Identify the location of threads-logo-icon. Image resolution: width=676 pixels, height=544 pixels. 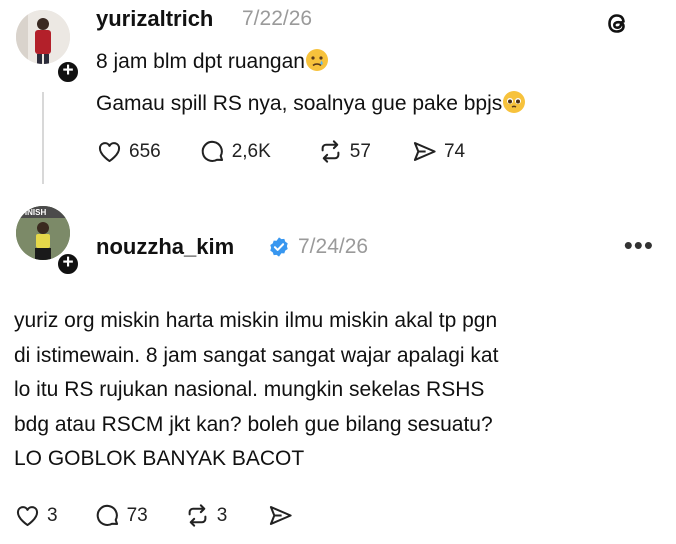
(617, 23).